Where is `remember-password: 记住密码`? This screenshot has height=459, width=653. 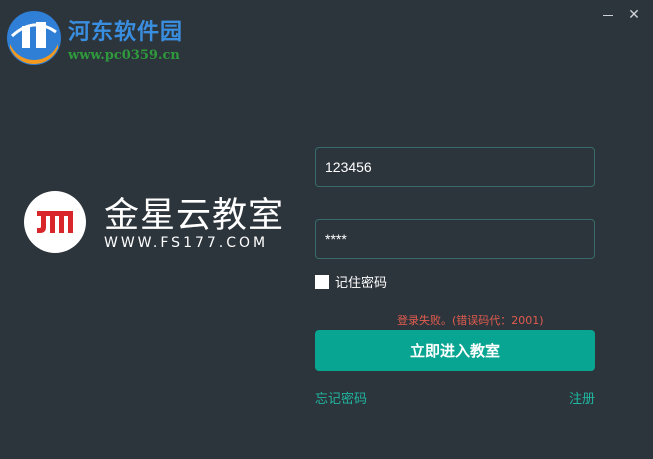
remember-password: 记住密码 is located at coordinates (351, 281).